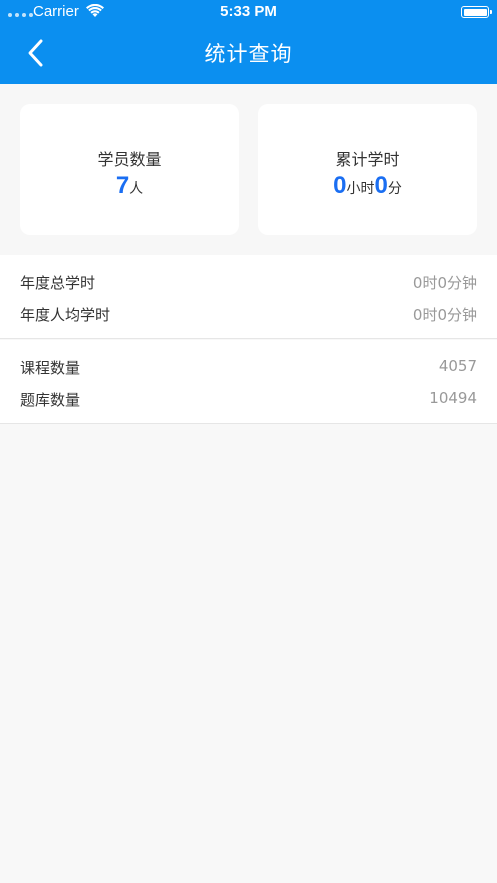  I want to click on page-title: 统计查询, so click(248, 54).